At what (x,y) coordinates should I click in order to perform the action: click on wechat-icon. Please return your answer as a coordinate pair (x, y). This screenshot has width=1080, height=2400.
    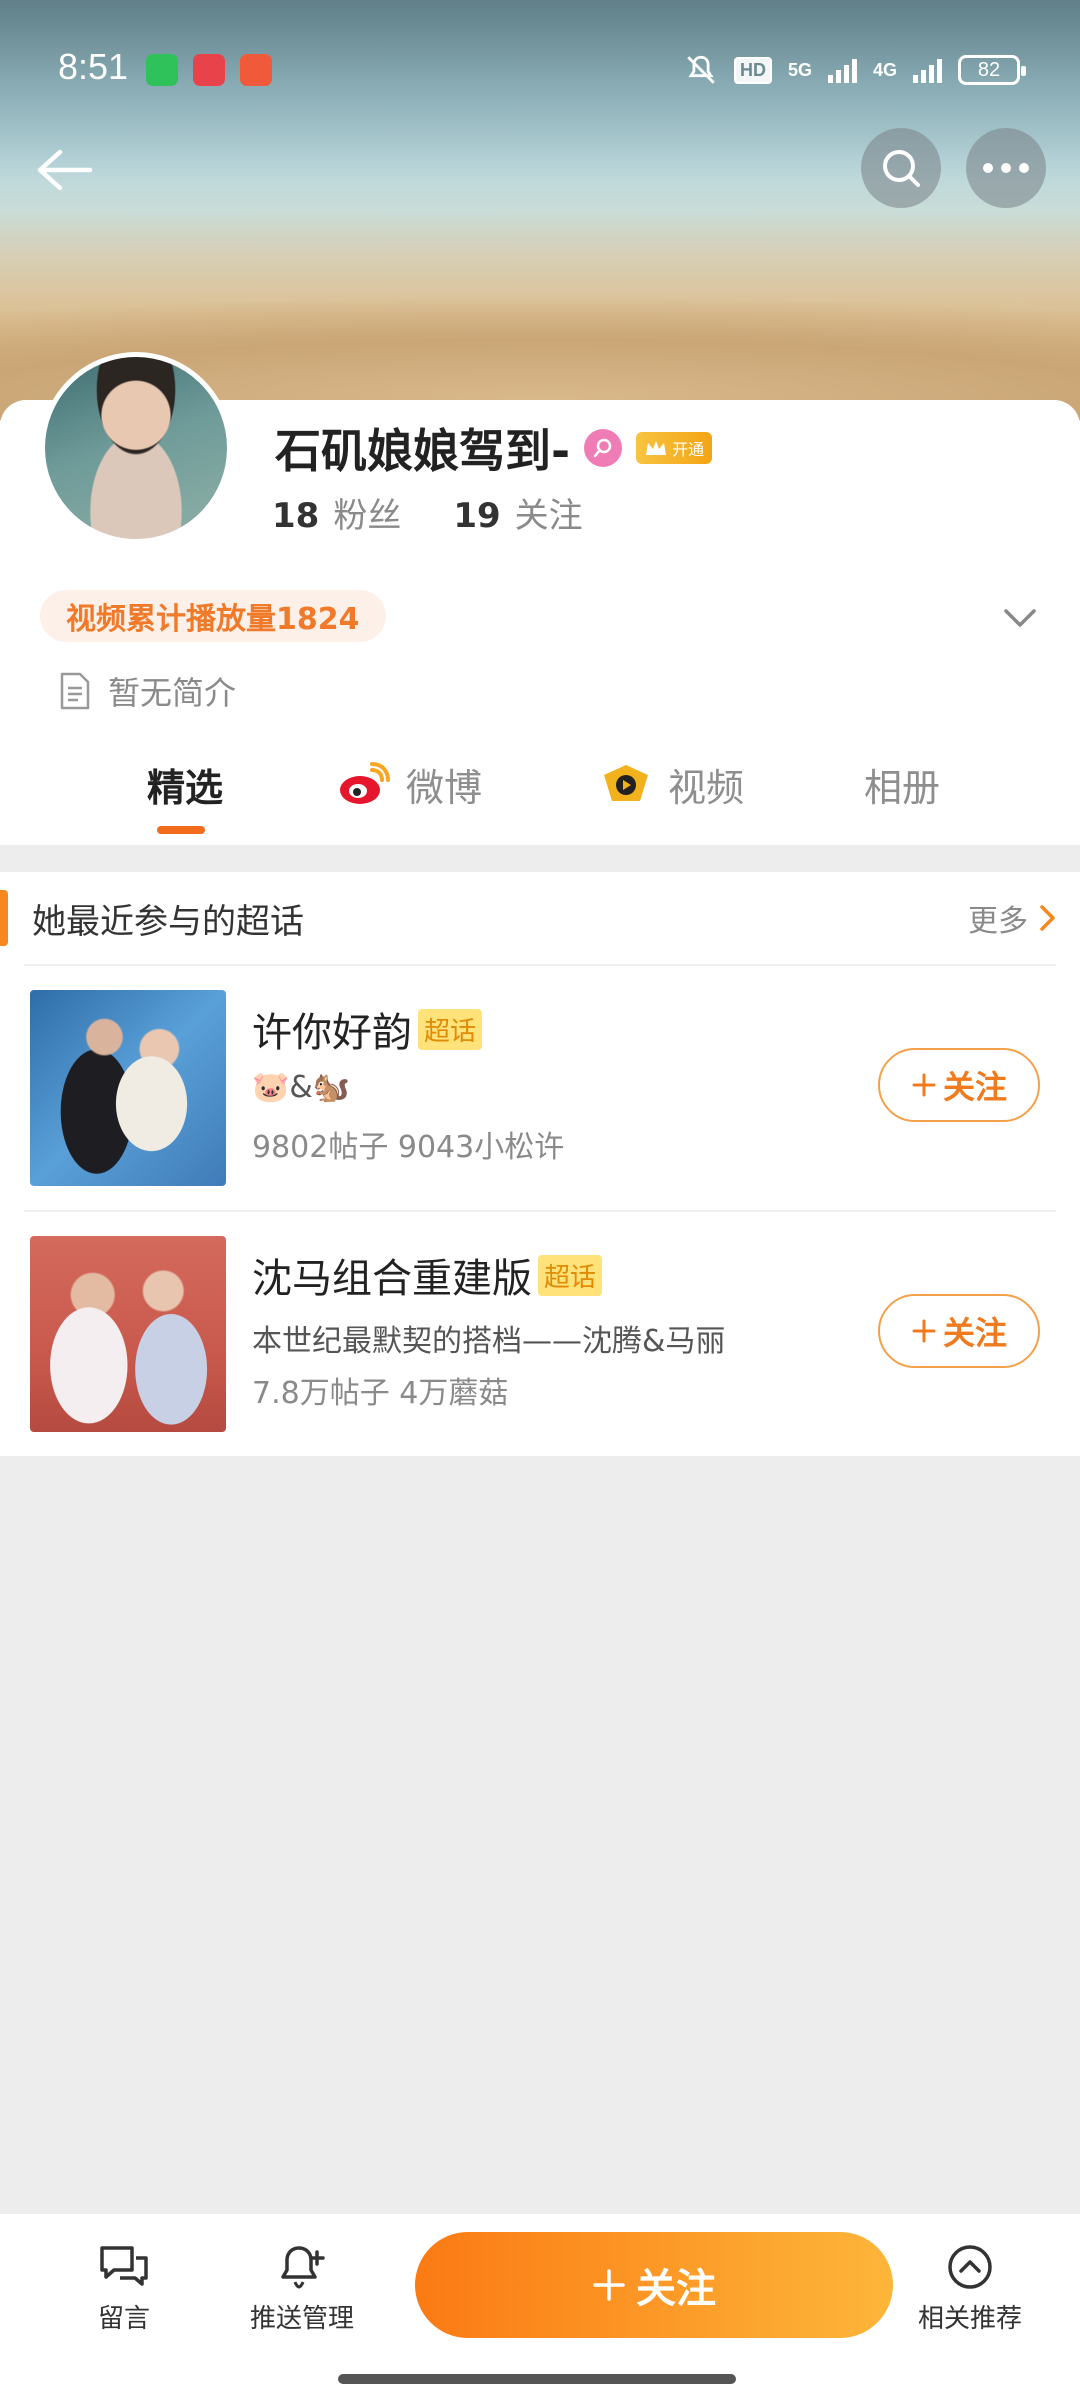
    Looking at the image, I should click on (162, 70).